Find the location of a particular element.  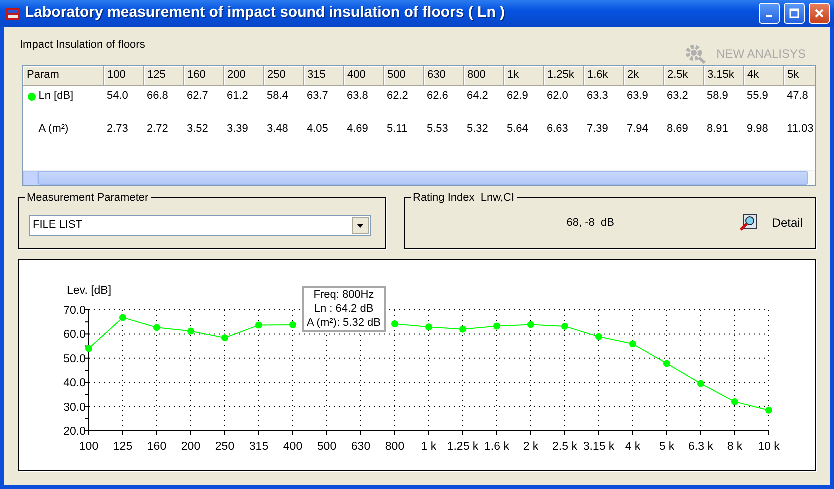

axis-label: 40.0 is located at coordinates (75, 384).